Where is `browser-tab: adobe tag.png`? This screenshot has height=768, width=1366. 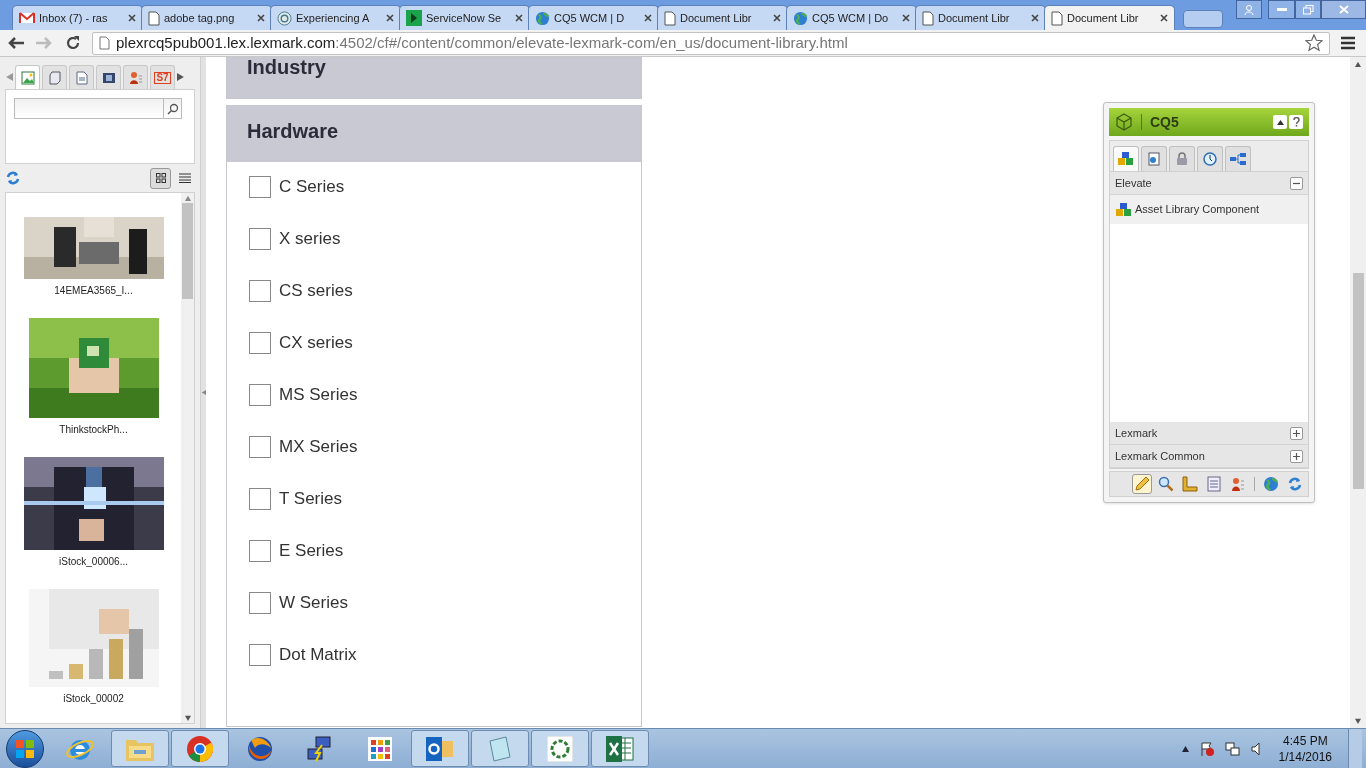
browser-tab: adobe tag.png is located at coordinates (206, 17).